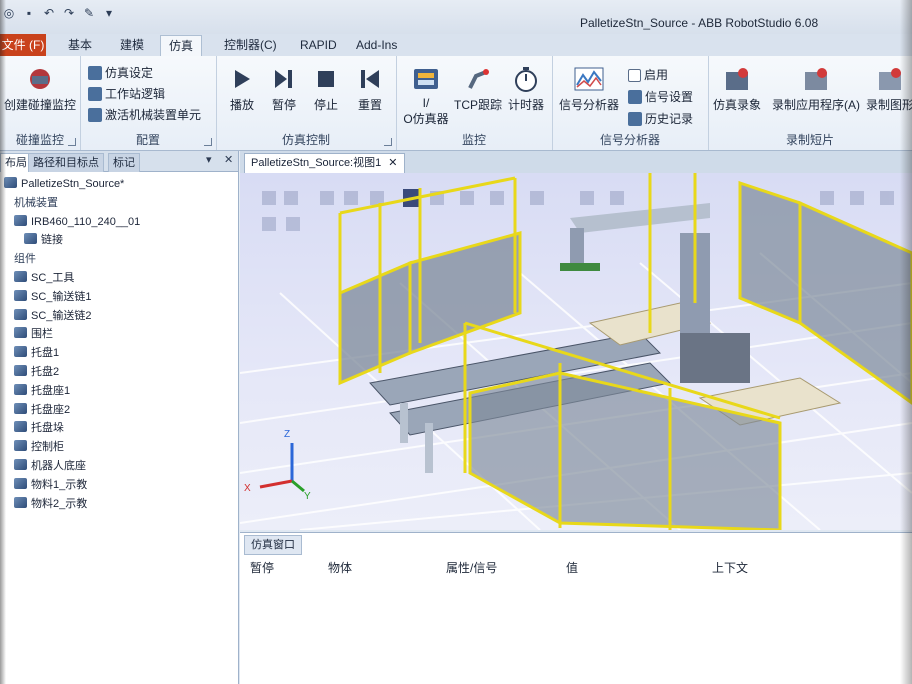  What do you see at coordinates (119, 391) in the screenshot?
I see `tree-item: 托盘座1` at bounding box center [119, 391].